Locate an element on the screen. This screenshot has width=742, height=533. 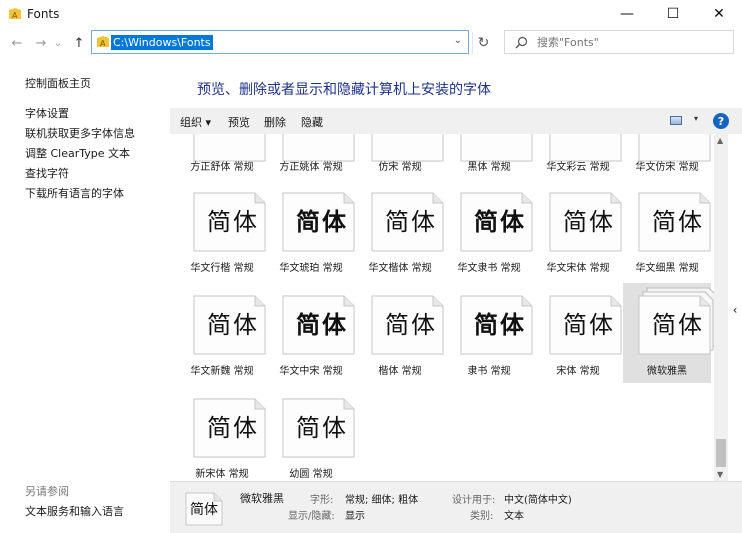
close-button: ✕ is located at coordinates (719, 14).